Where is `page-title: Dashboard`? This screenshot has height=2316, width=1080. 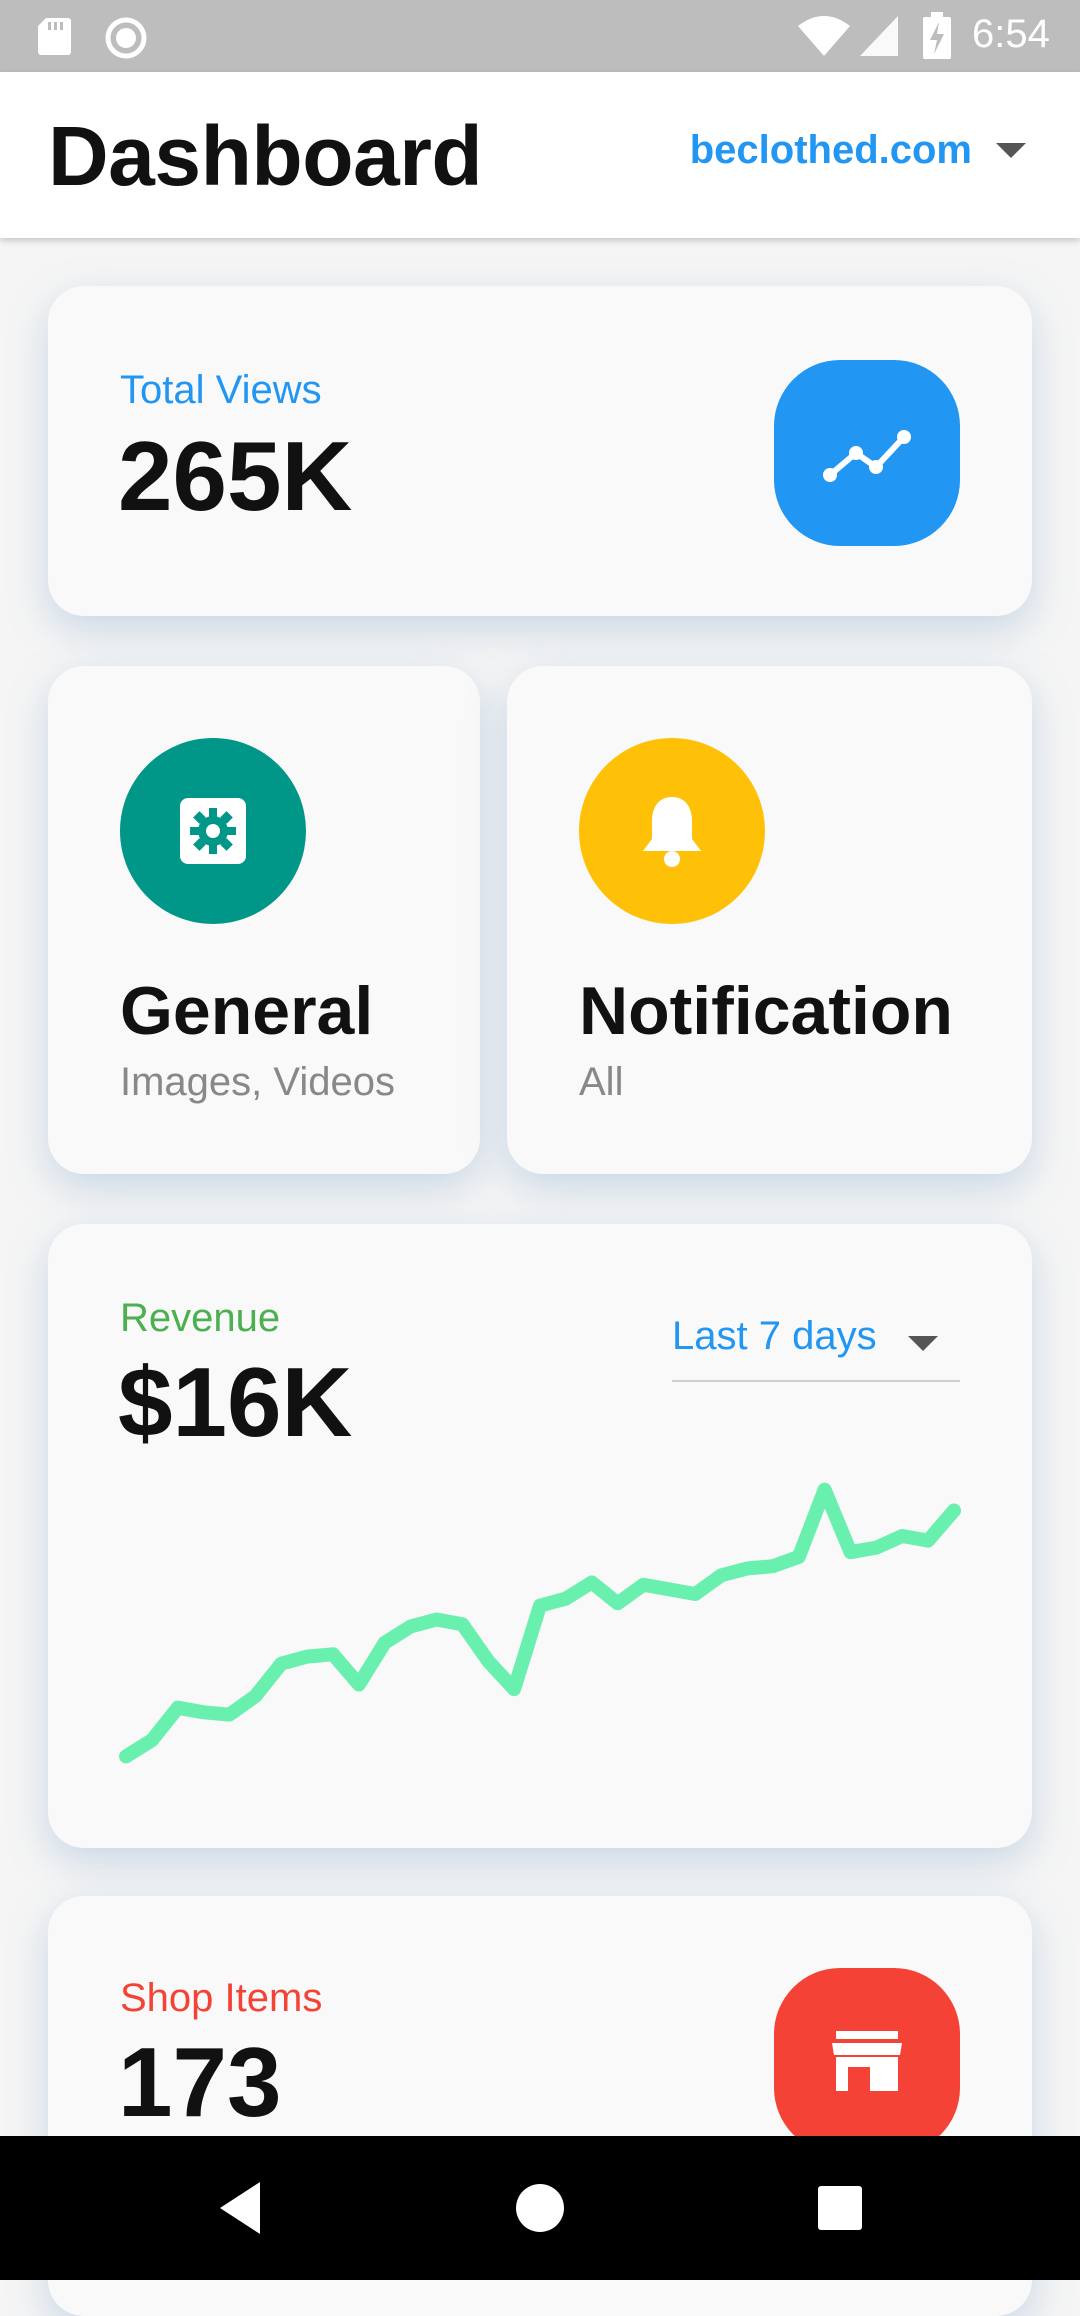 page-title: Dashboard is located at coordinates (265, 156).